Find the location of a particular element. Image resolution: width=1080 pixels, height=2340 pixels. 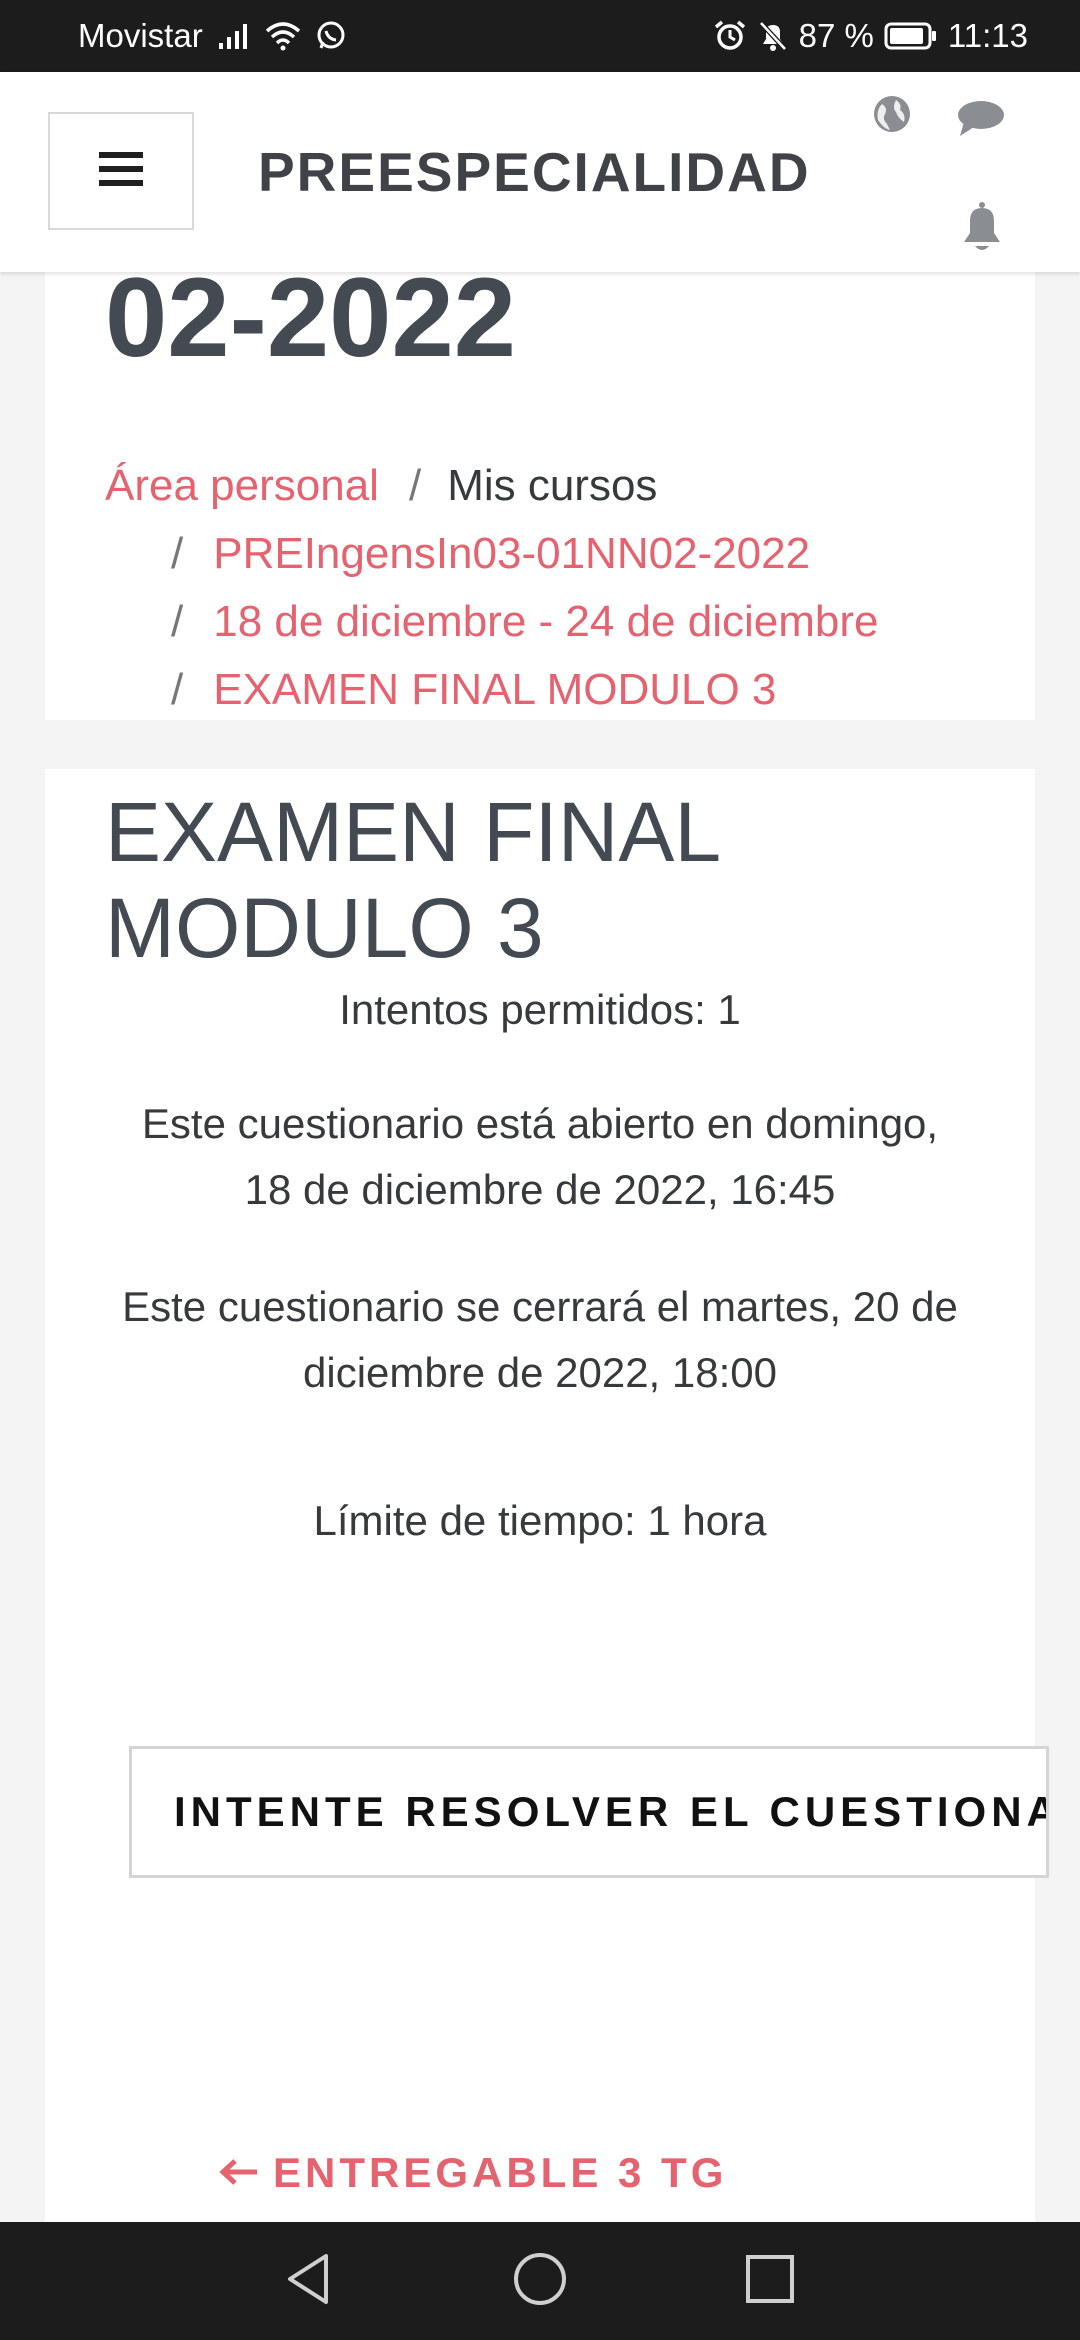

attempt-quiz-label: INTENTE RESOLVER EL CUESTIONARIO AHORA is located at coordinates (610, 1811).